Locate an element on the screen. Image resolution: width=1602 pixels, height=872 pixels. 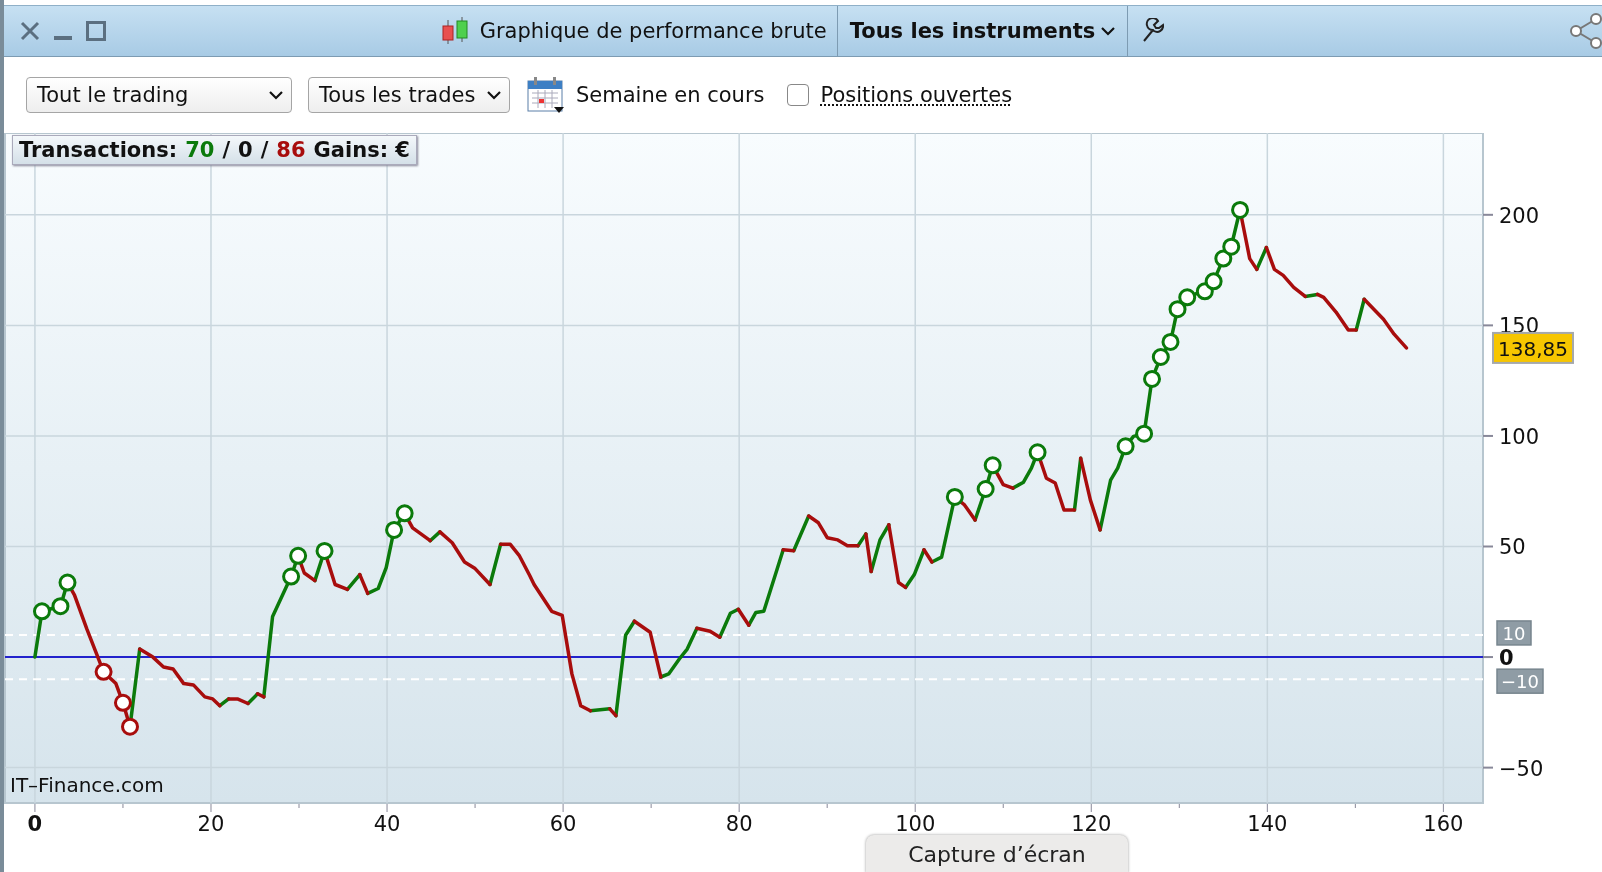
open-positions-link: Positions ouvertes is located at coordinates (916, 95).